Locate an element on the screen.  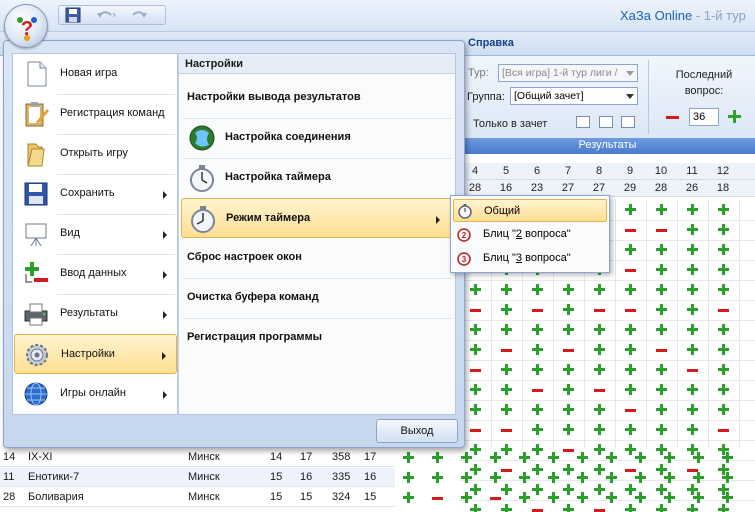
redo-icon is located at coordinates (139, 15).